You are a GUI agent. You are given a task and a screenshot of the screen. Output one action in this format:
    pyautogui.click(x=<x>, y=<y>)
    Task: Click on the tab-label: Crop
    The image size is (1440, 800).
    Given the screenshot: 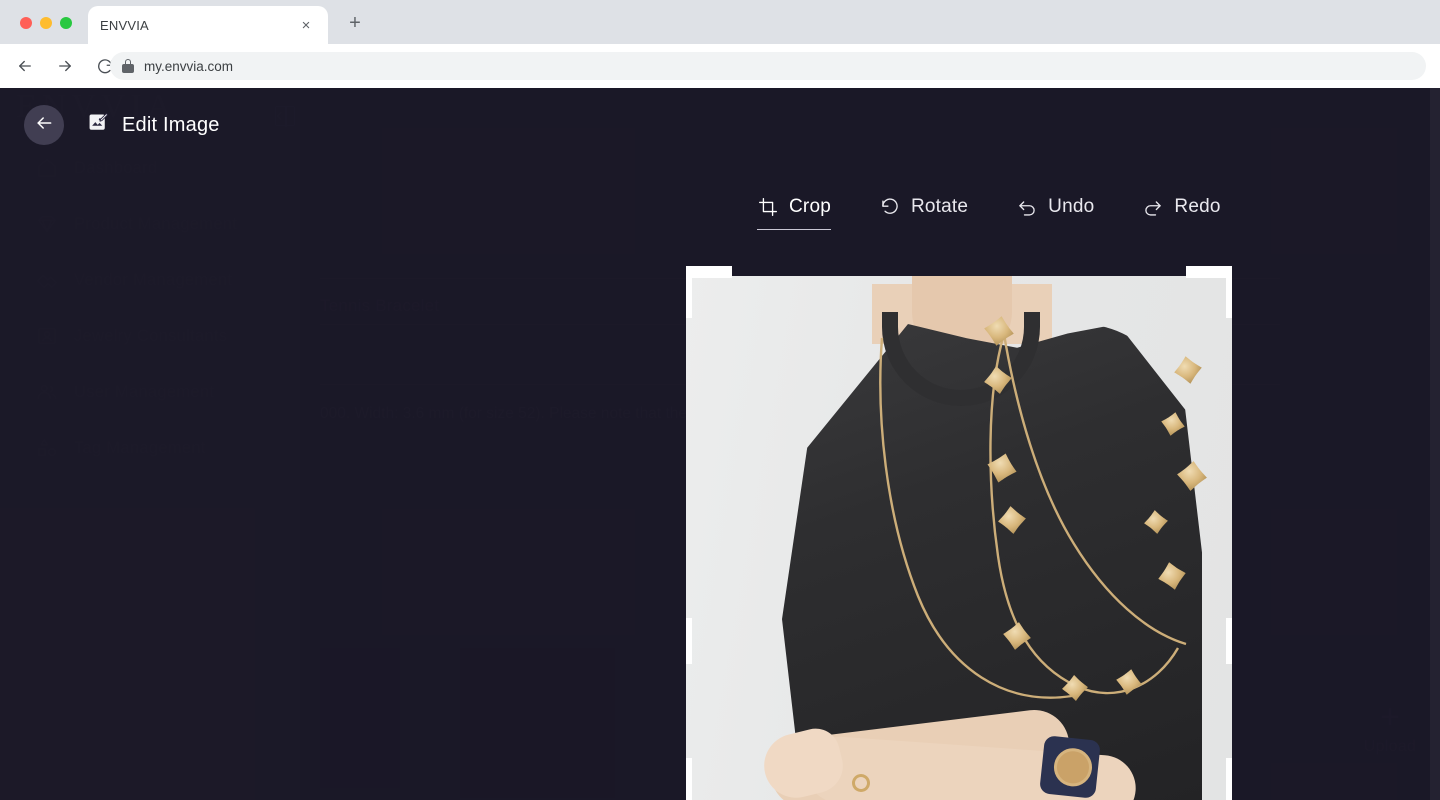 What is the action you would take?
    pyautogui.click(x=810, y=206)
    